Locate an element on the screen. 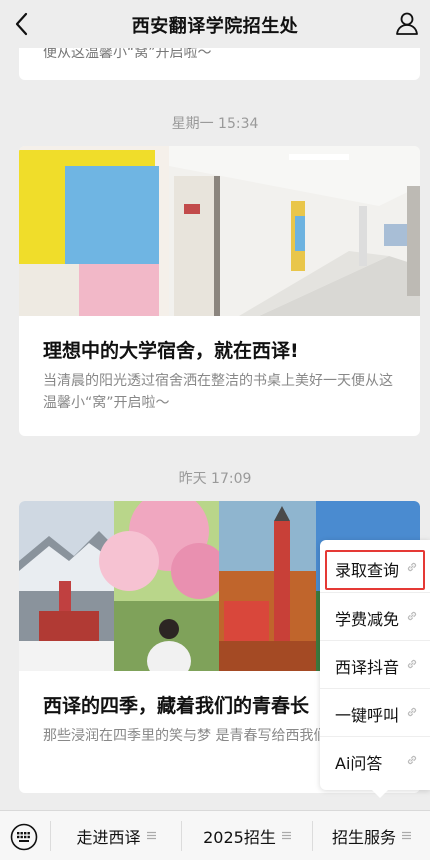  menu-item-tuition-waiver: 学费减免 is located at coordinates (375, 616).